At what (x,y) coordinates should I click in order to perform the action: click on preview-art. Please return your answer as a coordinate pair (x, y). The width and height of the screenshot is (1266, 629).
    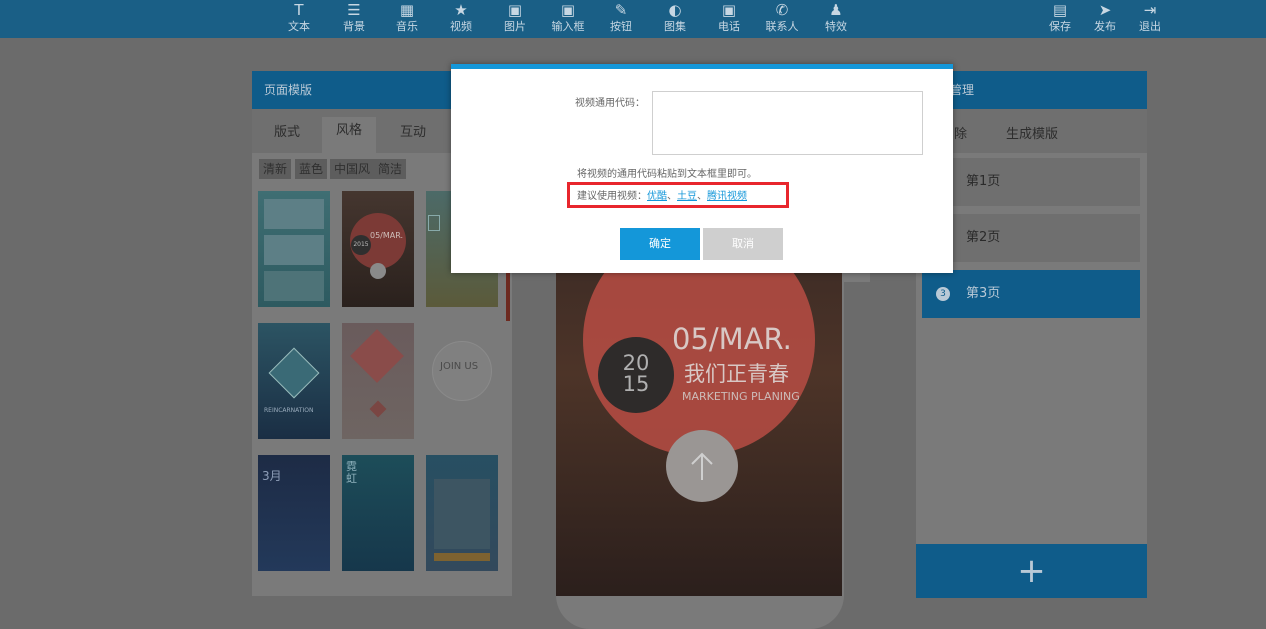
    Looking at the image, I should click on (699, 364).